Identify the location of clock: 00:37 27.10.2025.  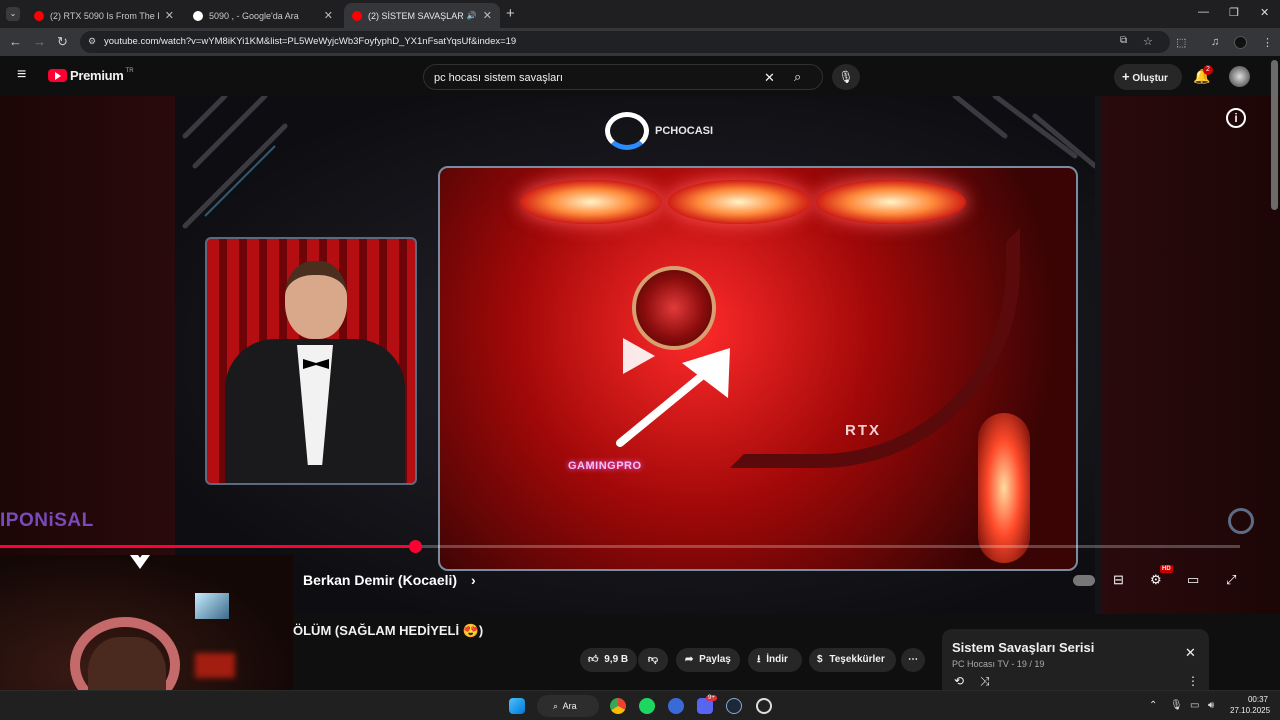
(1250, 705).